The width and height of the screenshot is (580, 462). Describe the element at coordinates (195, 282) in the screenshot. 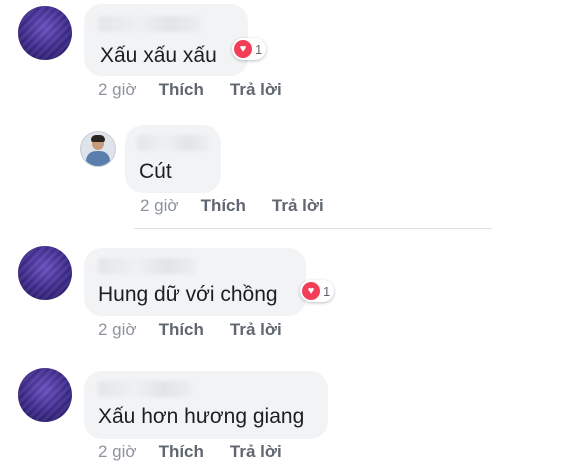

I see `comment-bubble: Hung dữ với chồng` at that location.